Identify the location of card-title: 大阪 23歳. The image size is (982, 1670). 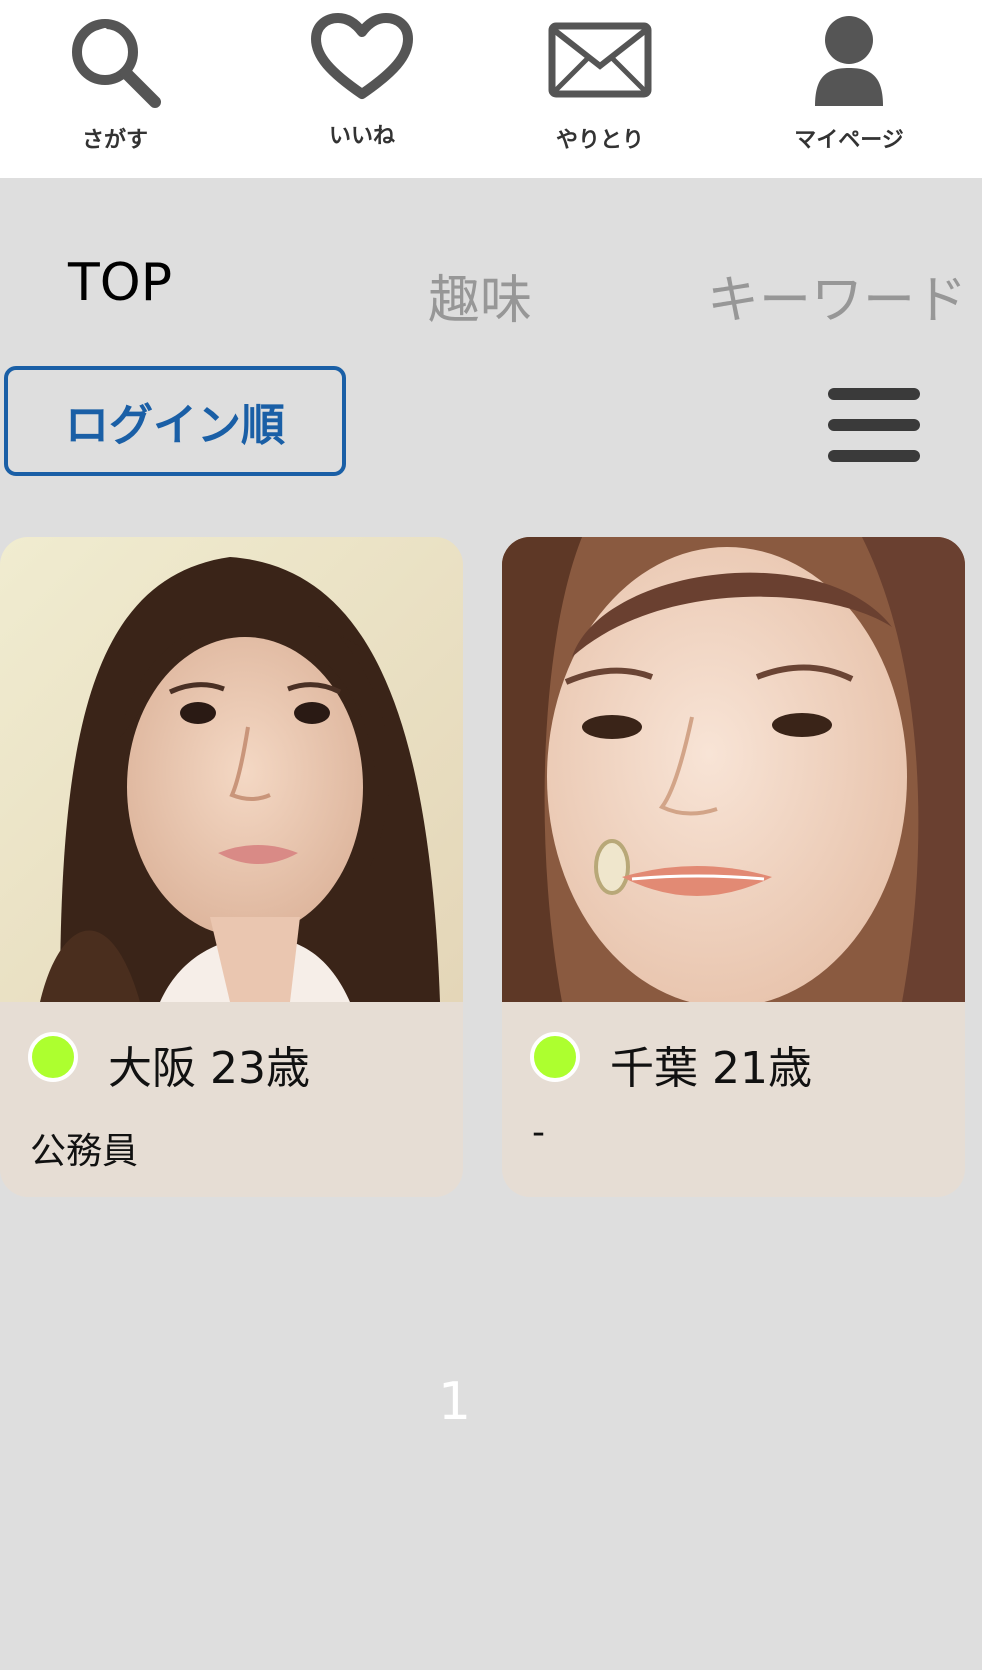
(209, 1068).